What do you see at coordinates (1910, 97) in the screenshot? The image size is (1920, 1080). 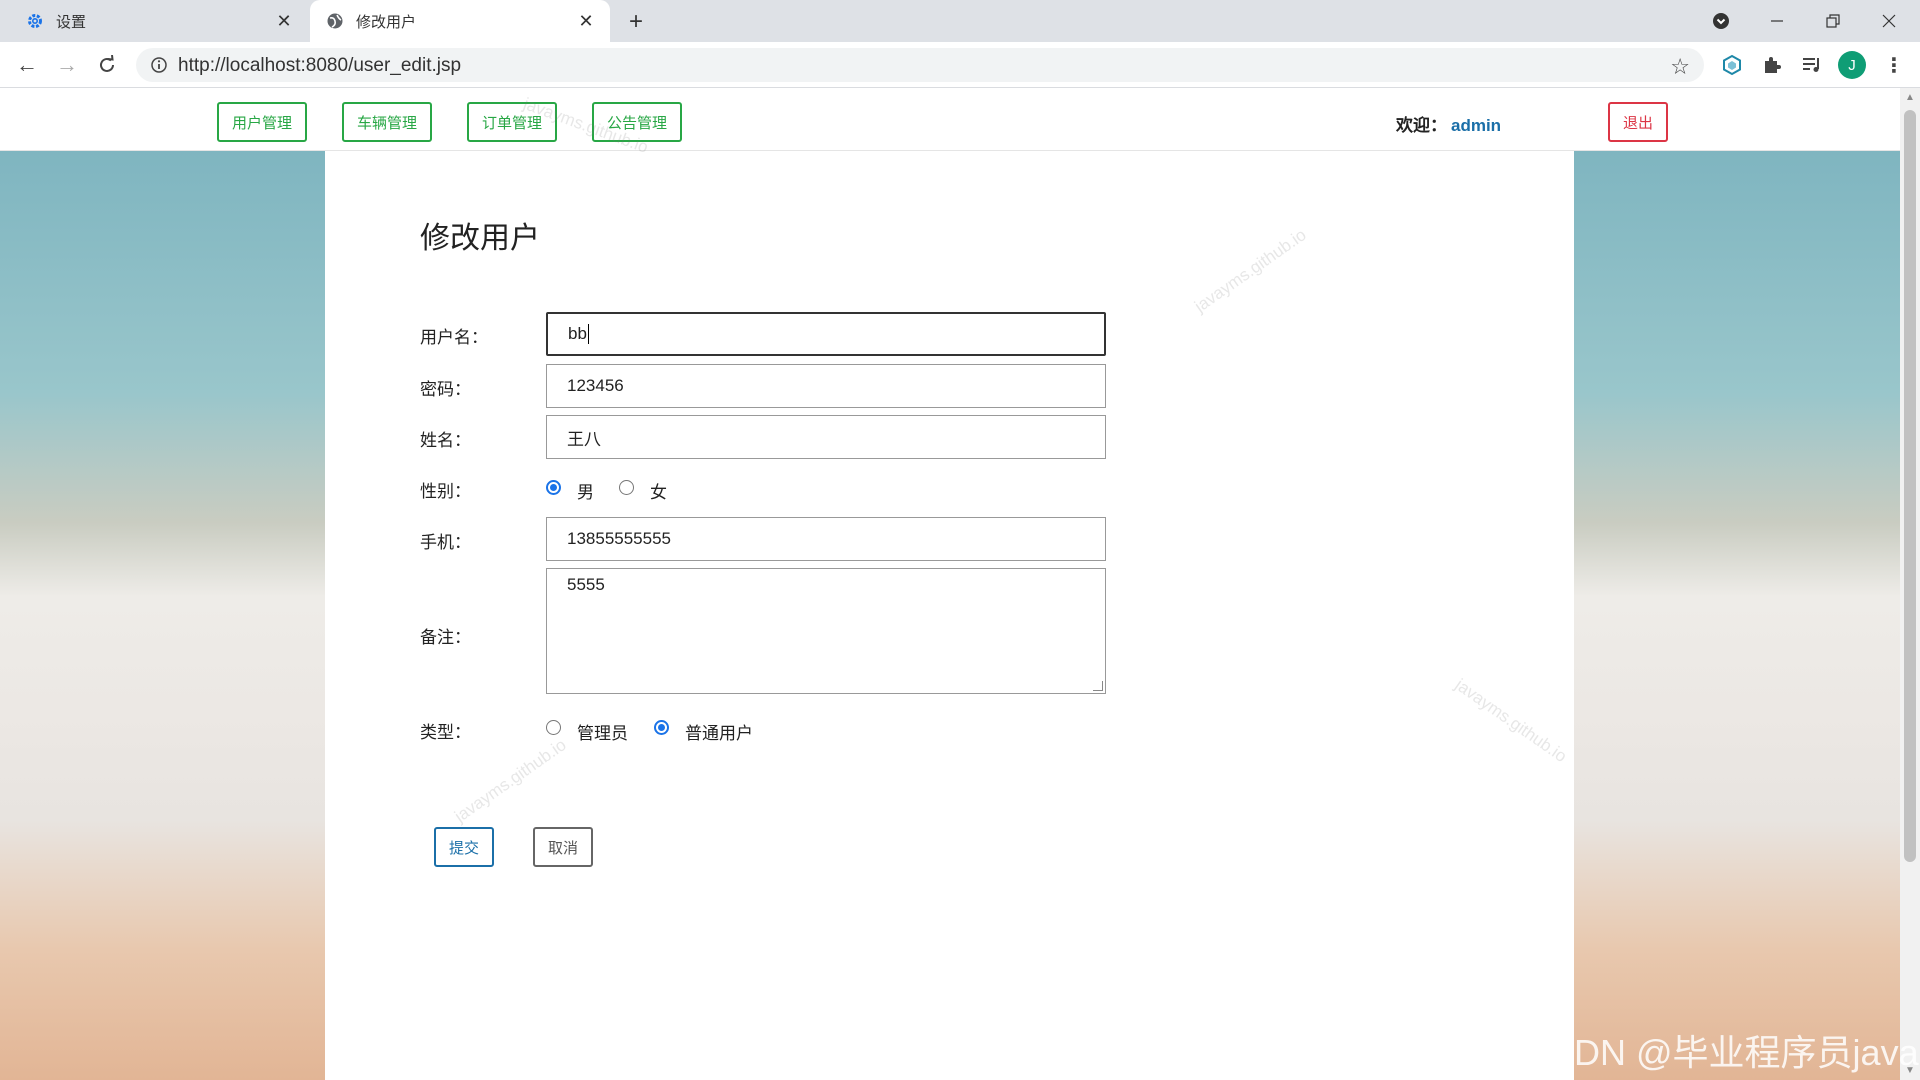 I see `scroll-up-arrow-icon: ▲` at bounding box center [1910, 97].